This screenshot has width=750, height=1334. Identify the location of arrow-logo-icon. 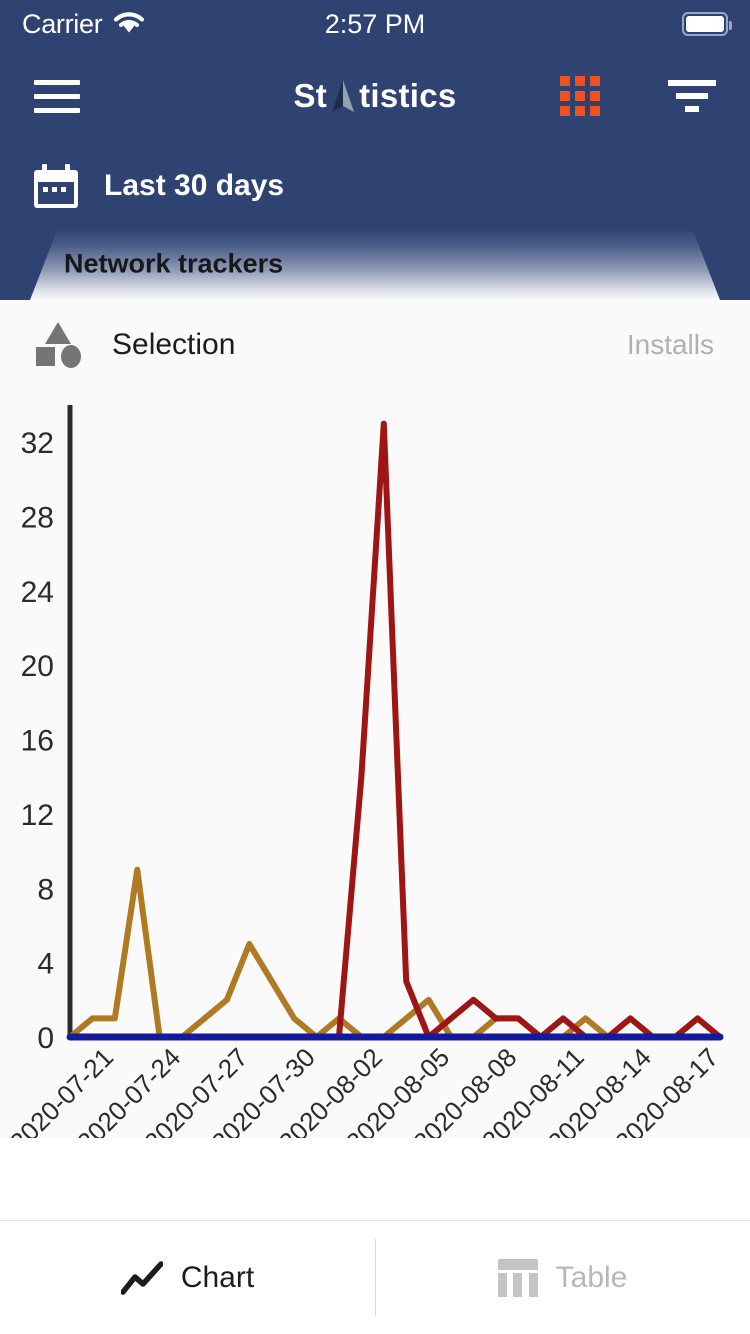
(343, 96).